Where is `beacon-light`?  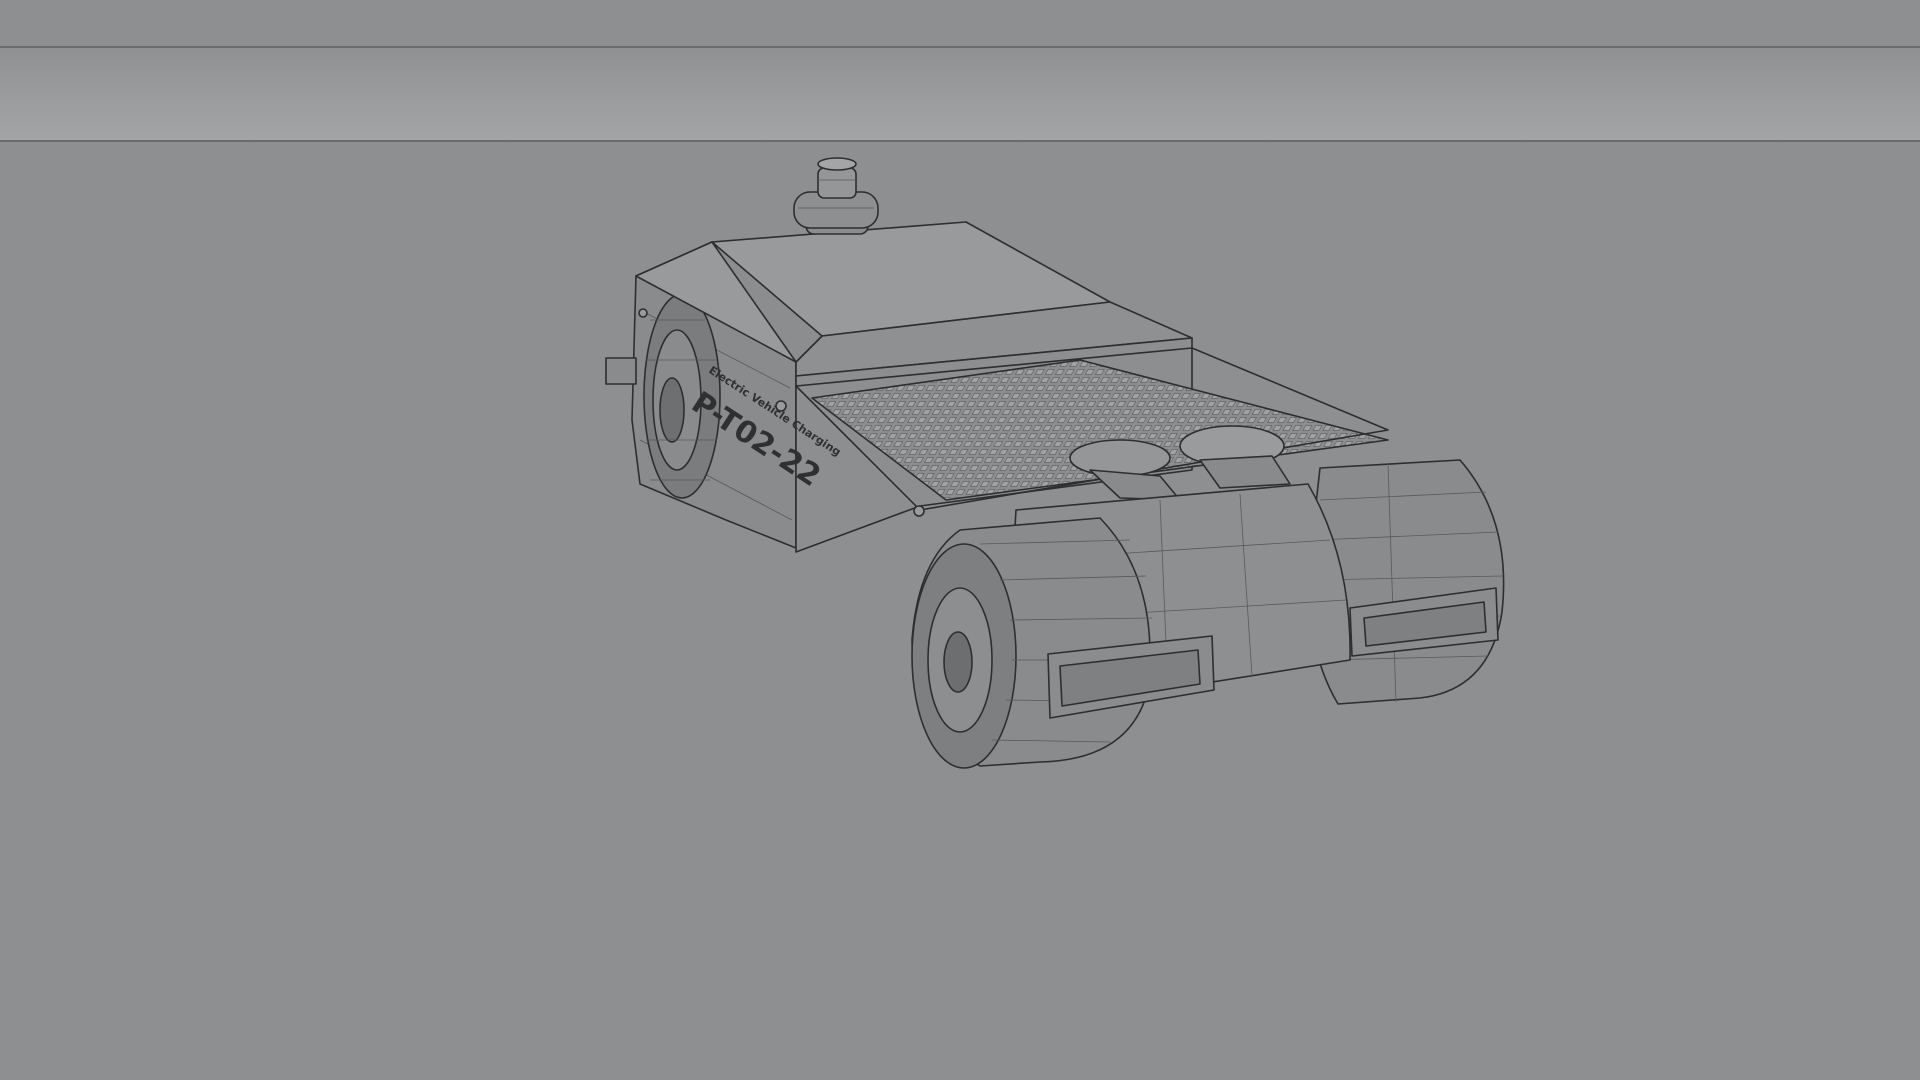
beacon-light is located at coordinates (836, 196).